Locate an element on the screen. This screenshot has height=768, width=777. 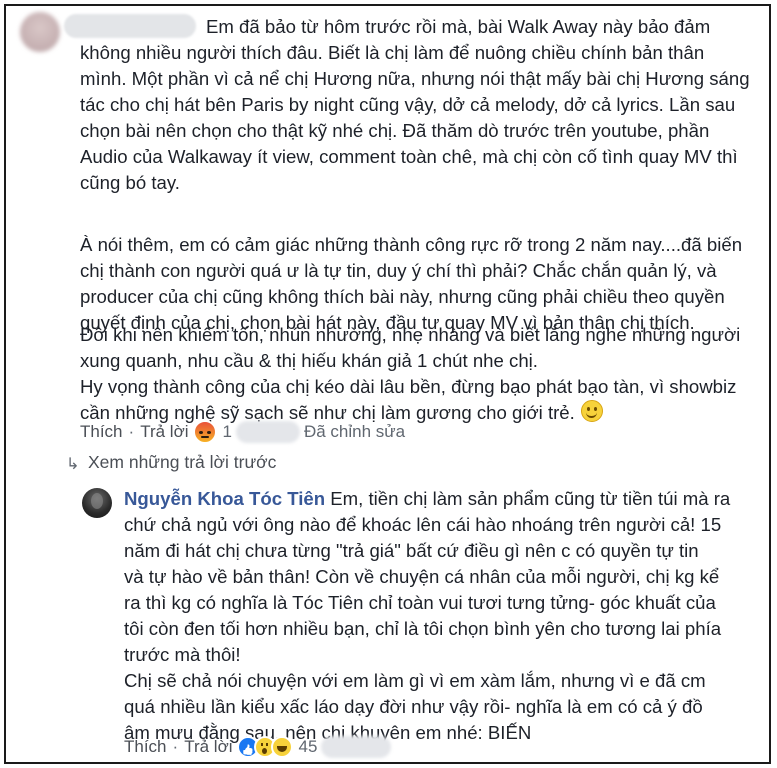
reply-link: Trả lời is located at coordinates (164, 432).